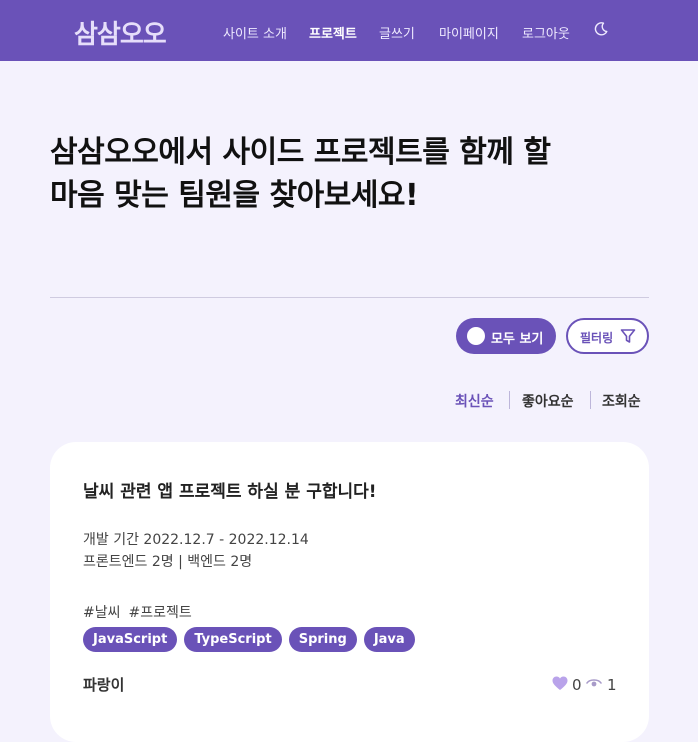 This screenshot has width=698, height=742. Describe the element at coordinates (349, 297) in the screenshot. I see `divider` at that location.